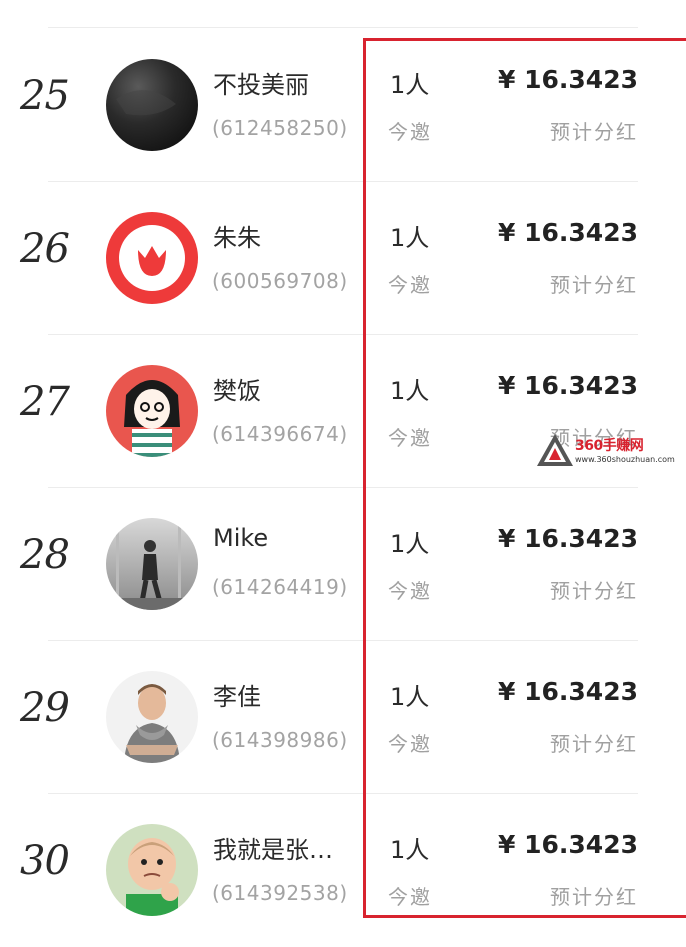 This screenshot has height=947, width=686. Describe the element at coordinates (45, 96) in the screenshot. I see `rank-number: 25` at that location.